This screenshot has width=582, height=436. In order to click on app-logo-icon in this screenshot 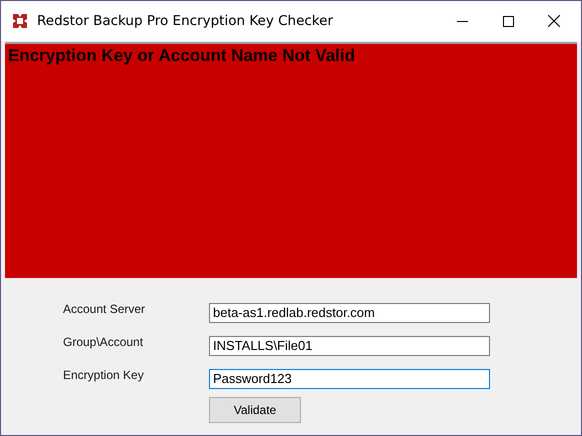, I will do `click(20, 21)`.